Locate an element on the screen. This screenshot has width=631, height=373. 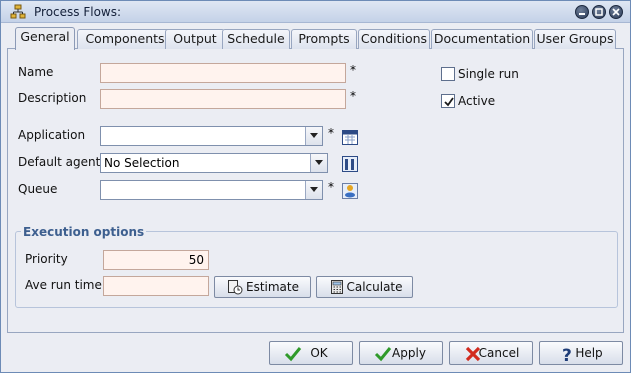
tab-user-groups: User Groups is located at coordinates (575, 39).